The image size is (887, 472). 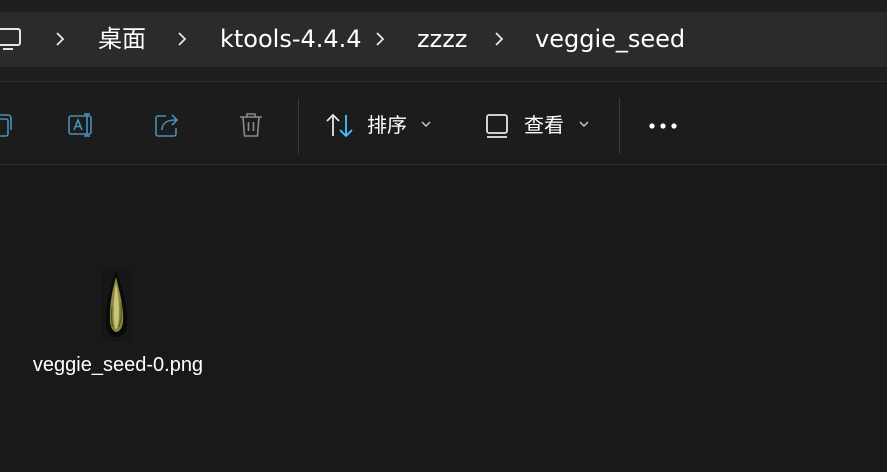 I want to click on delete-icon, so click(x=251, y=125).